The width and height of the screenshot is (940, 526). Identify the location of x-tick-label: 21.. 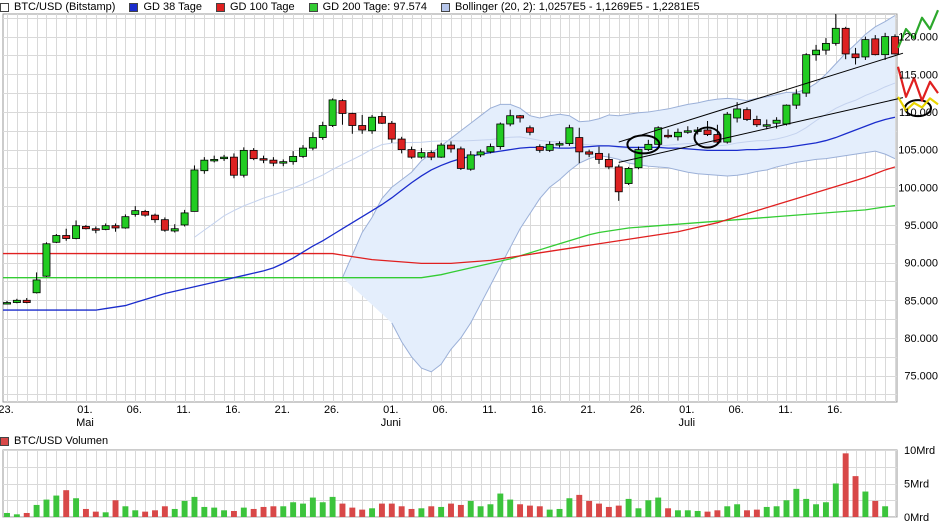
(587, 410).